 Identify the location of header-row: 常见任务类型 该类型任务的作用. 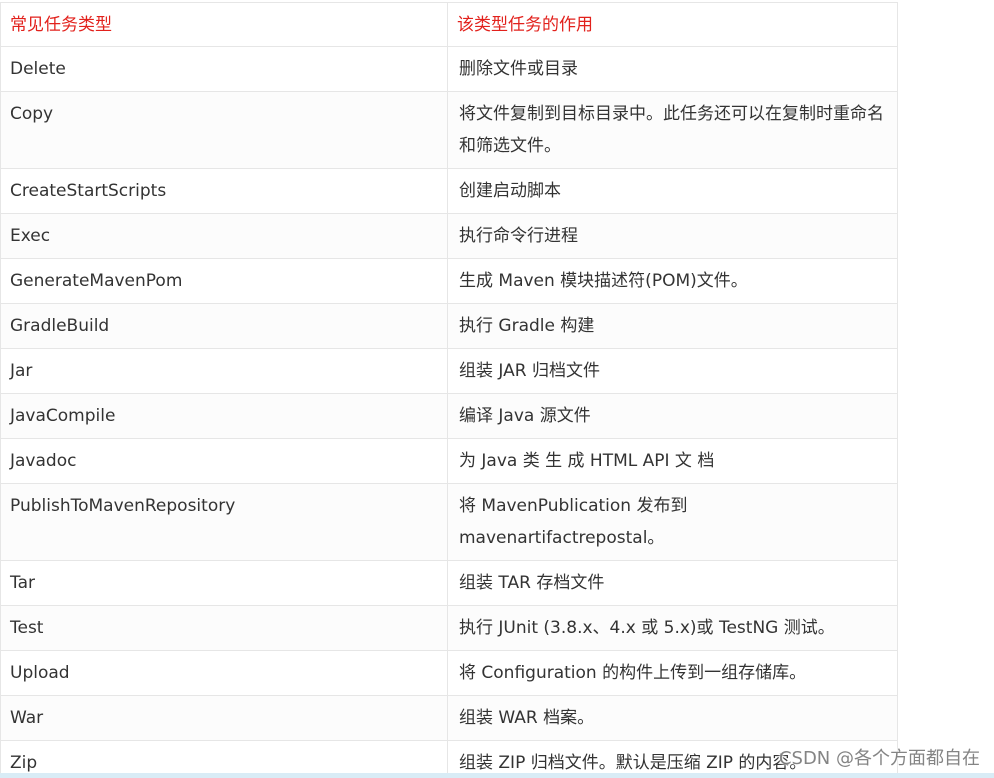
(449, 24).